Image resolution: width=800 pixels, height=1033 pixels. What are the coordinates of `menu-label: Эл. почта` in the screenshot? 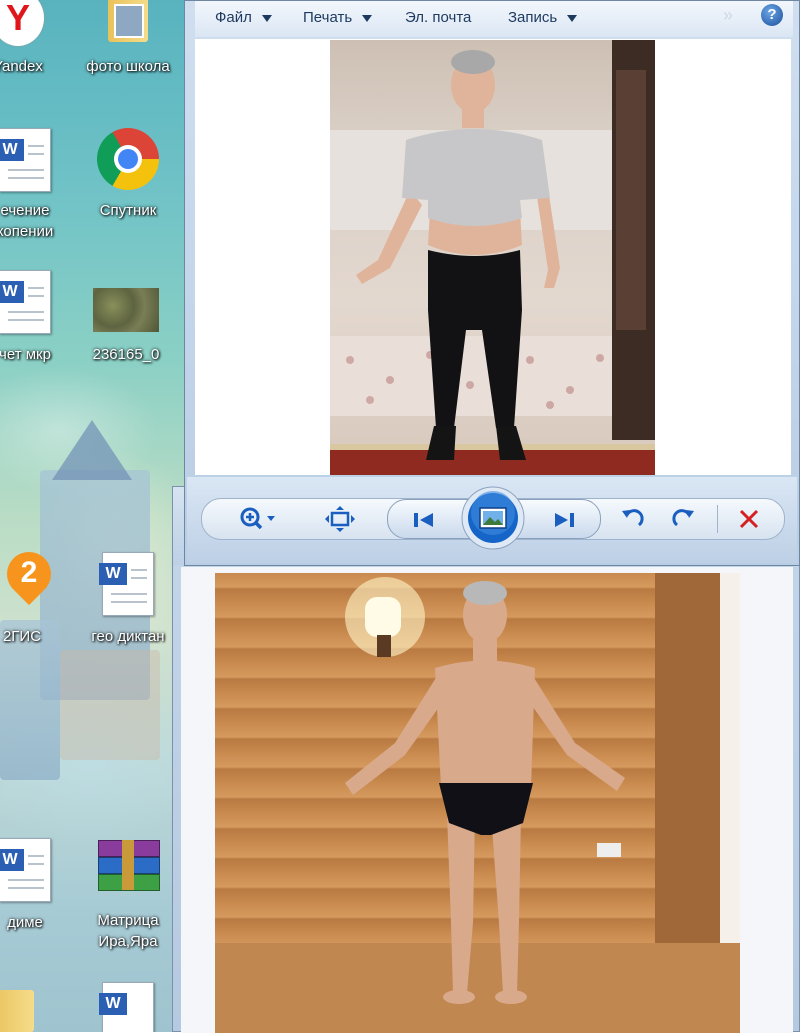 It's located at (438, 17).